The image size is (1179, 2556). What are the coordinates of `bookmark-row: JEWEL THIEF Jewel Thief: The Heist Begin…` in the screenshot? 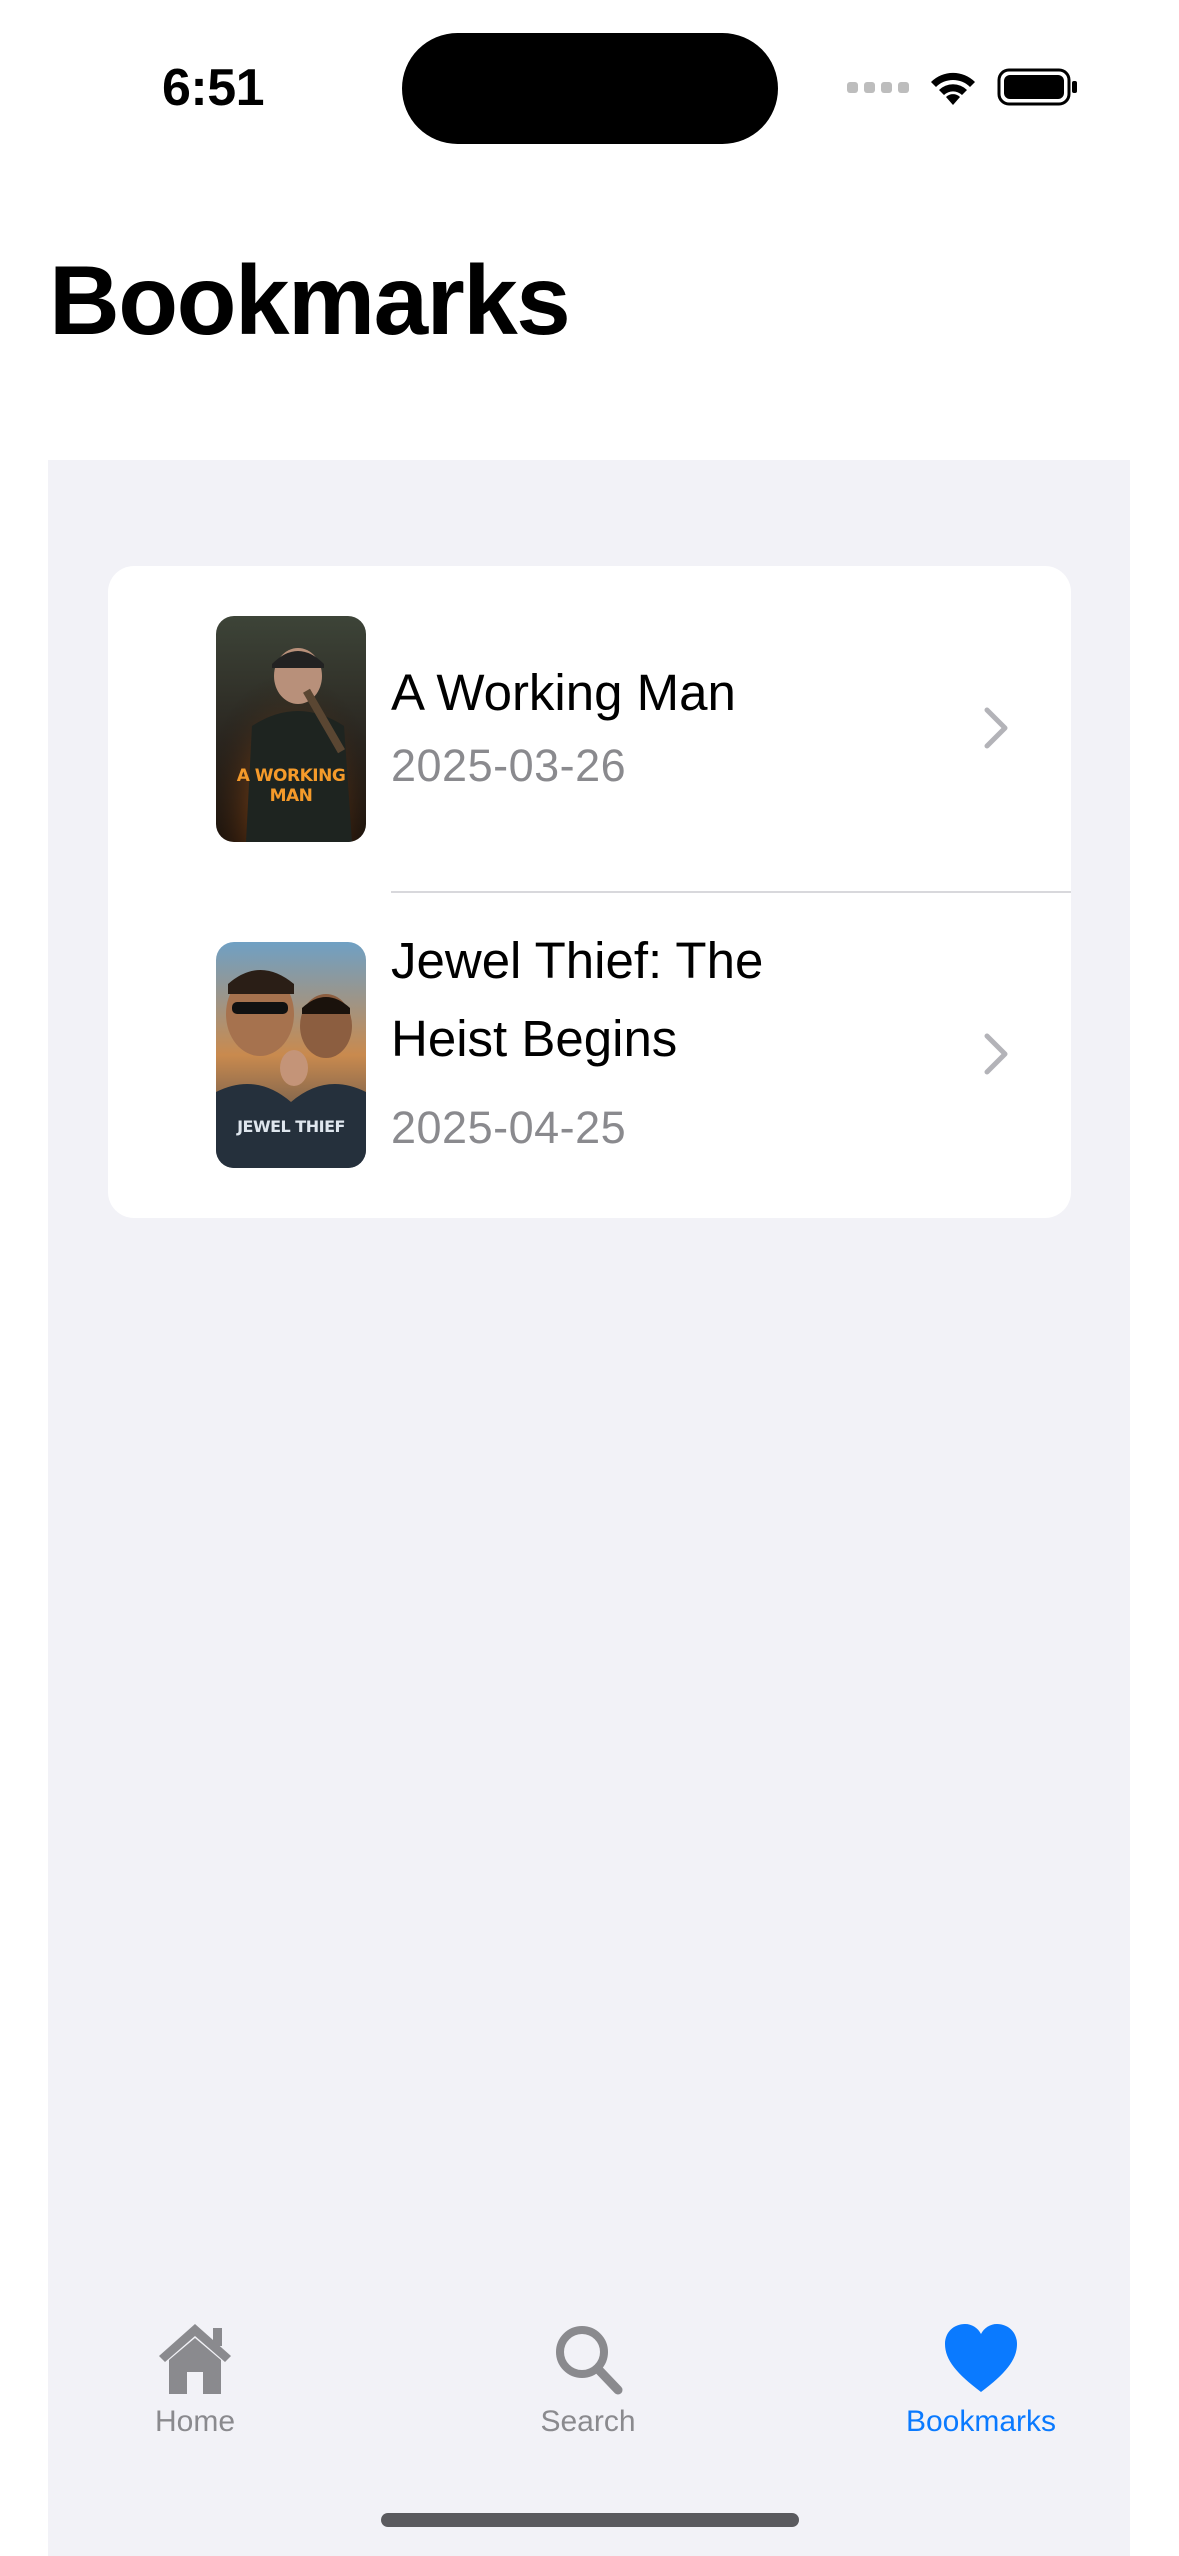 It's located at (589, 1055).